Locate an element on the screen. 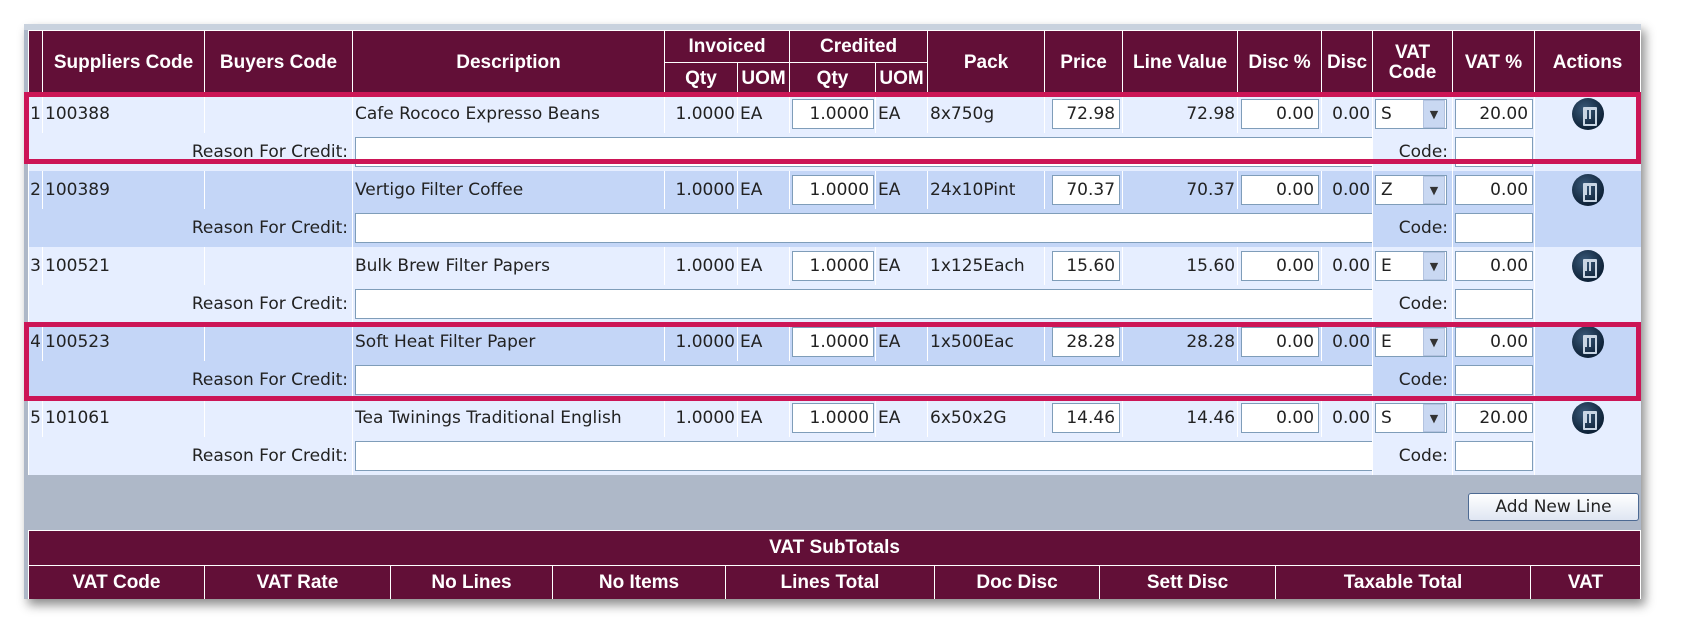 The image size is (1686, 634). row-number: 4 is located at coordinates (35, 342).